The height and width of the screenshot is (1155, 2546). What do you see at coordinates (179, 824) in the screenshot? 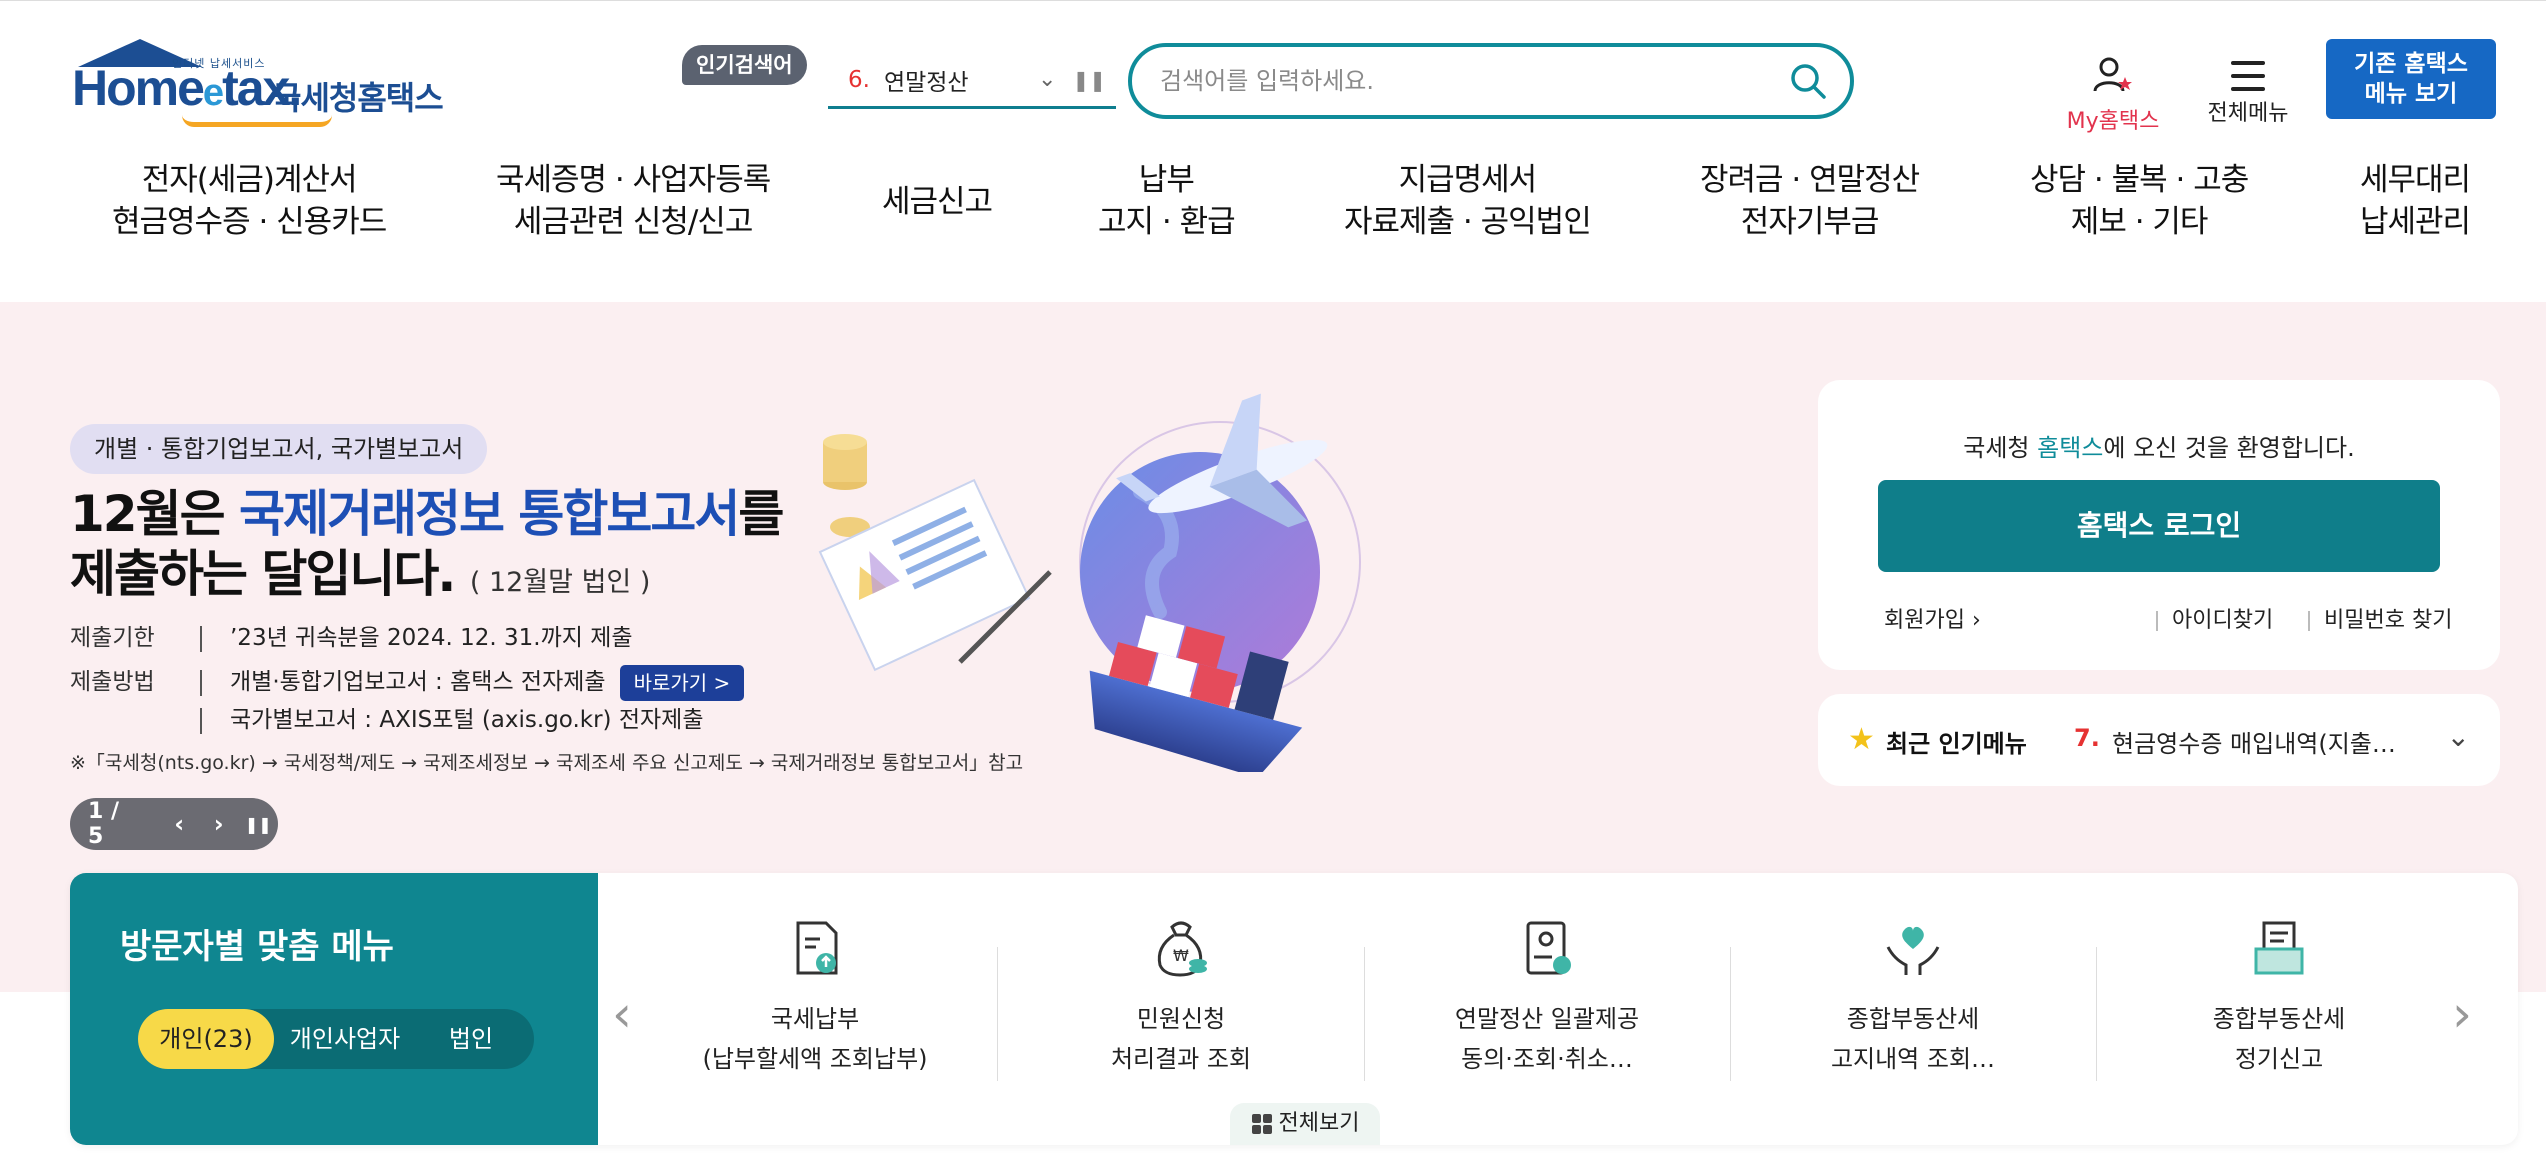
I see `prev-slide-icon: ‹` at bounding box center [179, 824].